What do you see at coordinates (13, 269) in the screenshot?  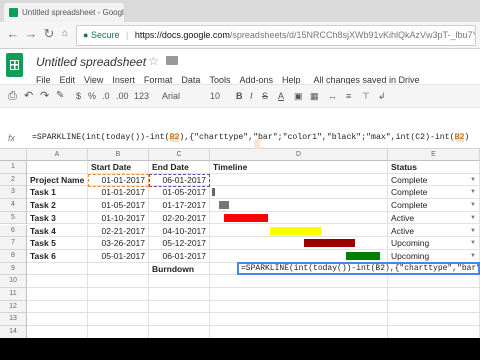 I see `row-header-9: 9` at bounding box center [13, 269].